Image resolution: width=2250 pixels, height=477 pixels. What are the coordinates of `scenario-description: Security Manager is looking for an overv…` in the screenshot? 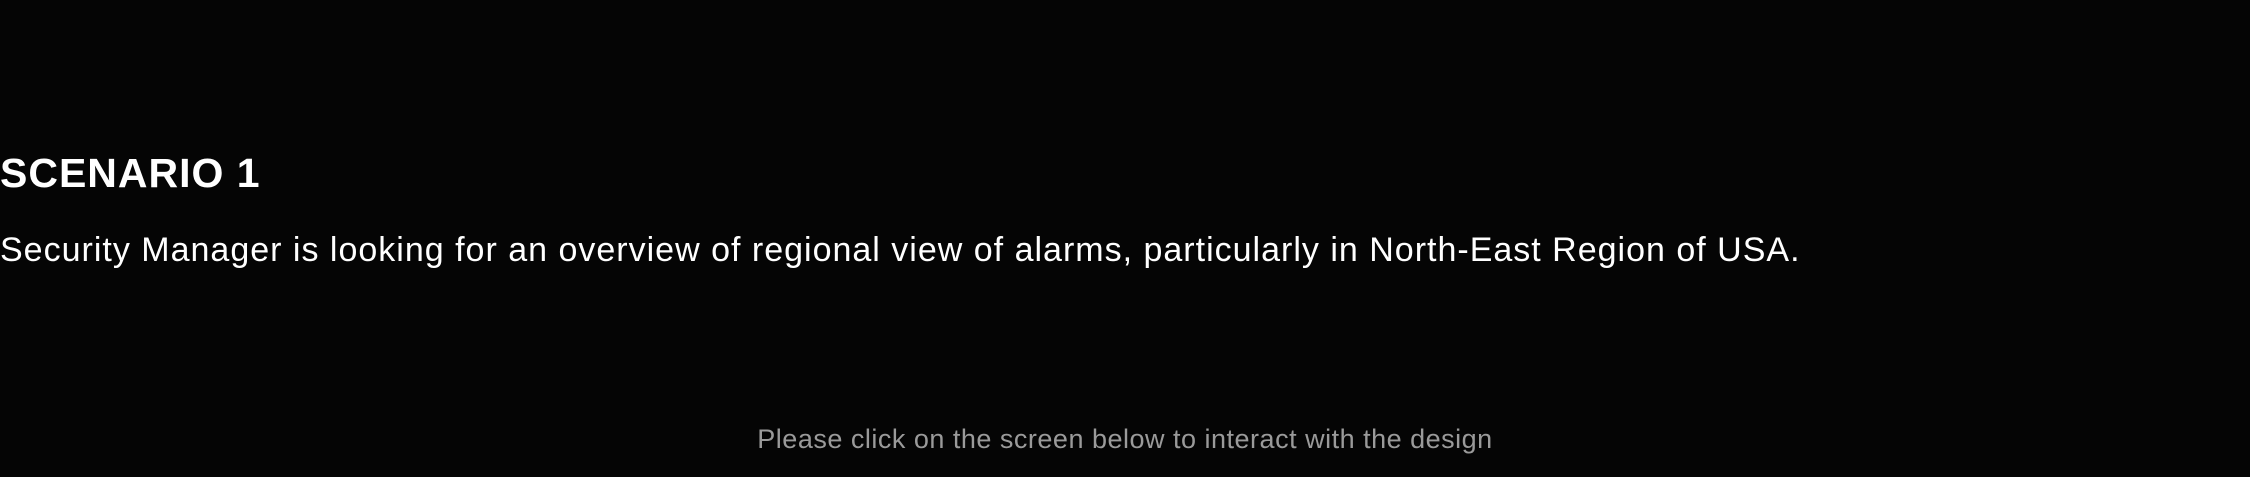 It's located at (900, 250).